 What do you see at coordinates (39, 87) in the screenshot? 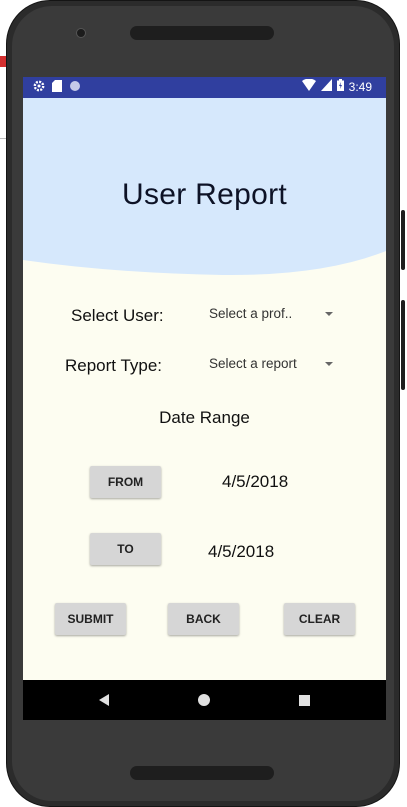
I see `settings-icon` at bounding box center [39, 87].